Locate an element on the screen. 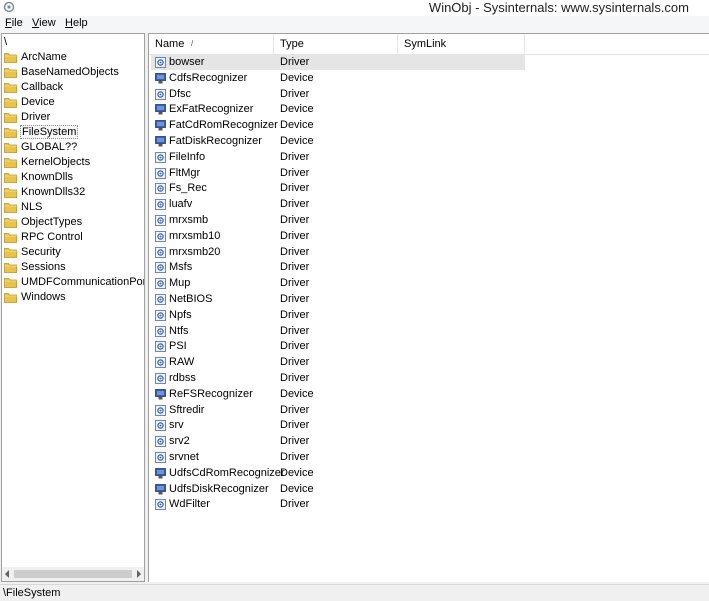 This screenshot has width=709, height=601. list-row: bowser Driver is located at coordinates (429, 62).